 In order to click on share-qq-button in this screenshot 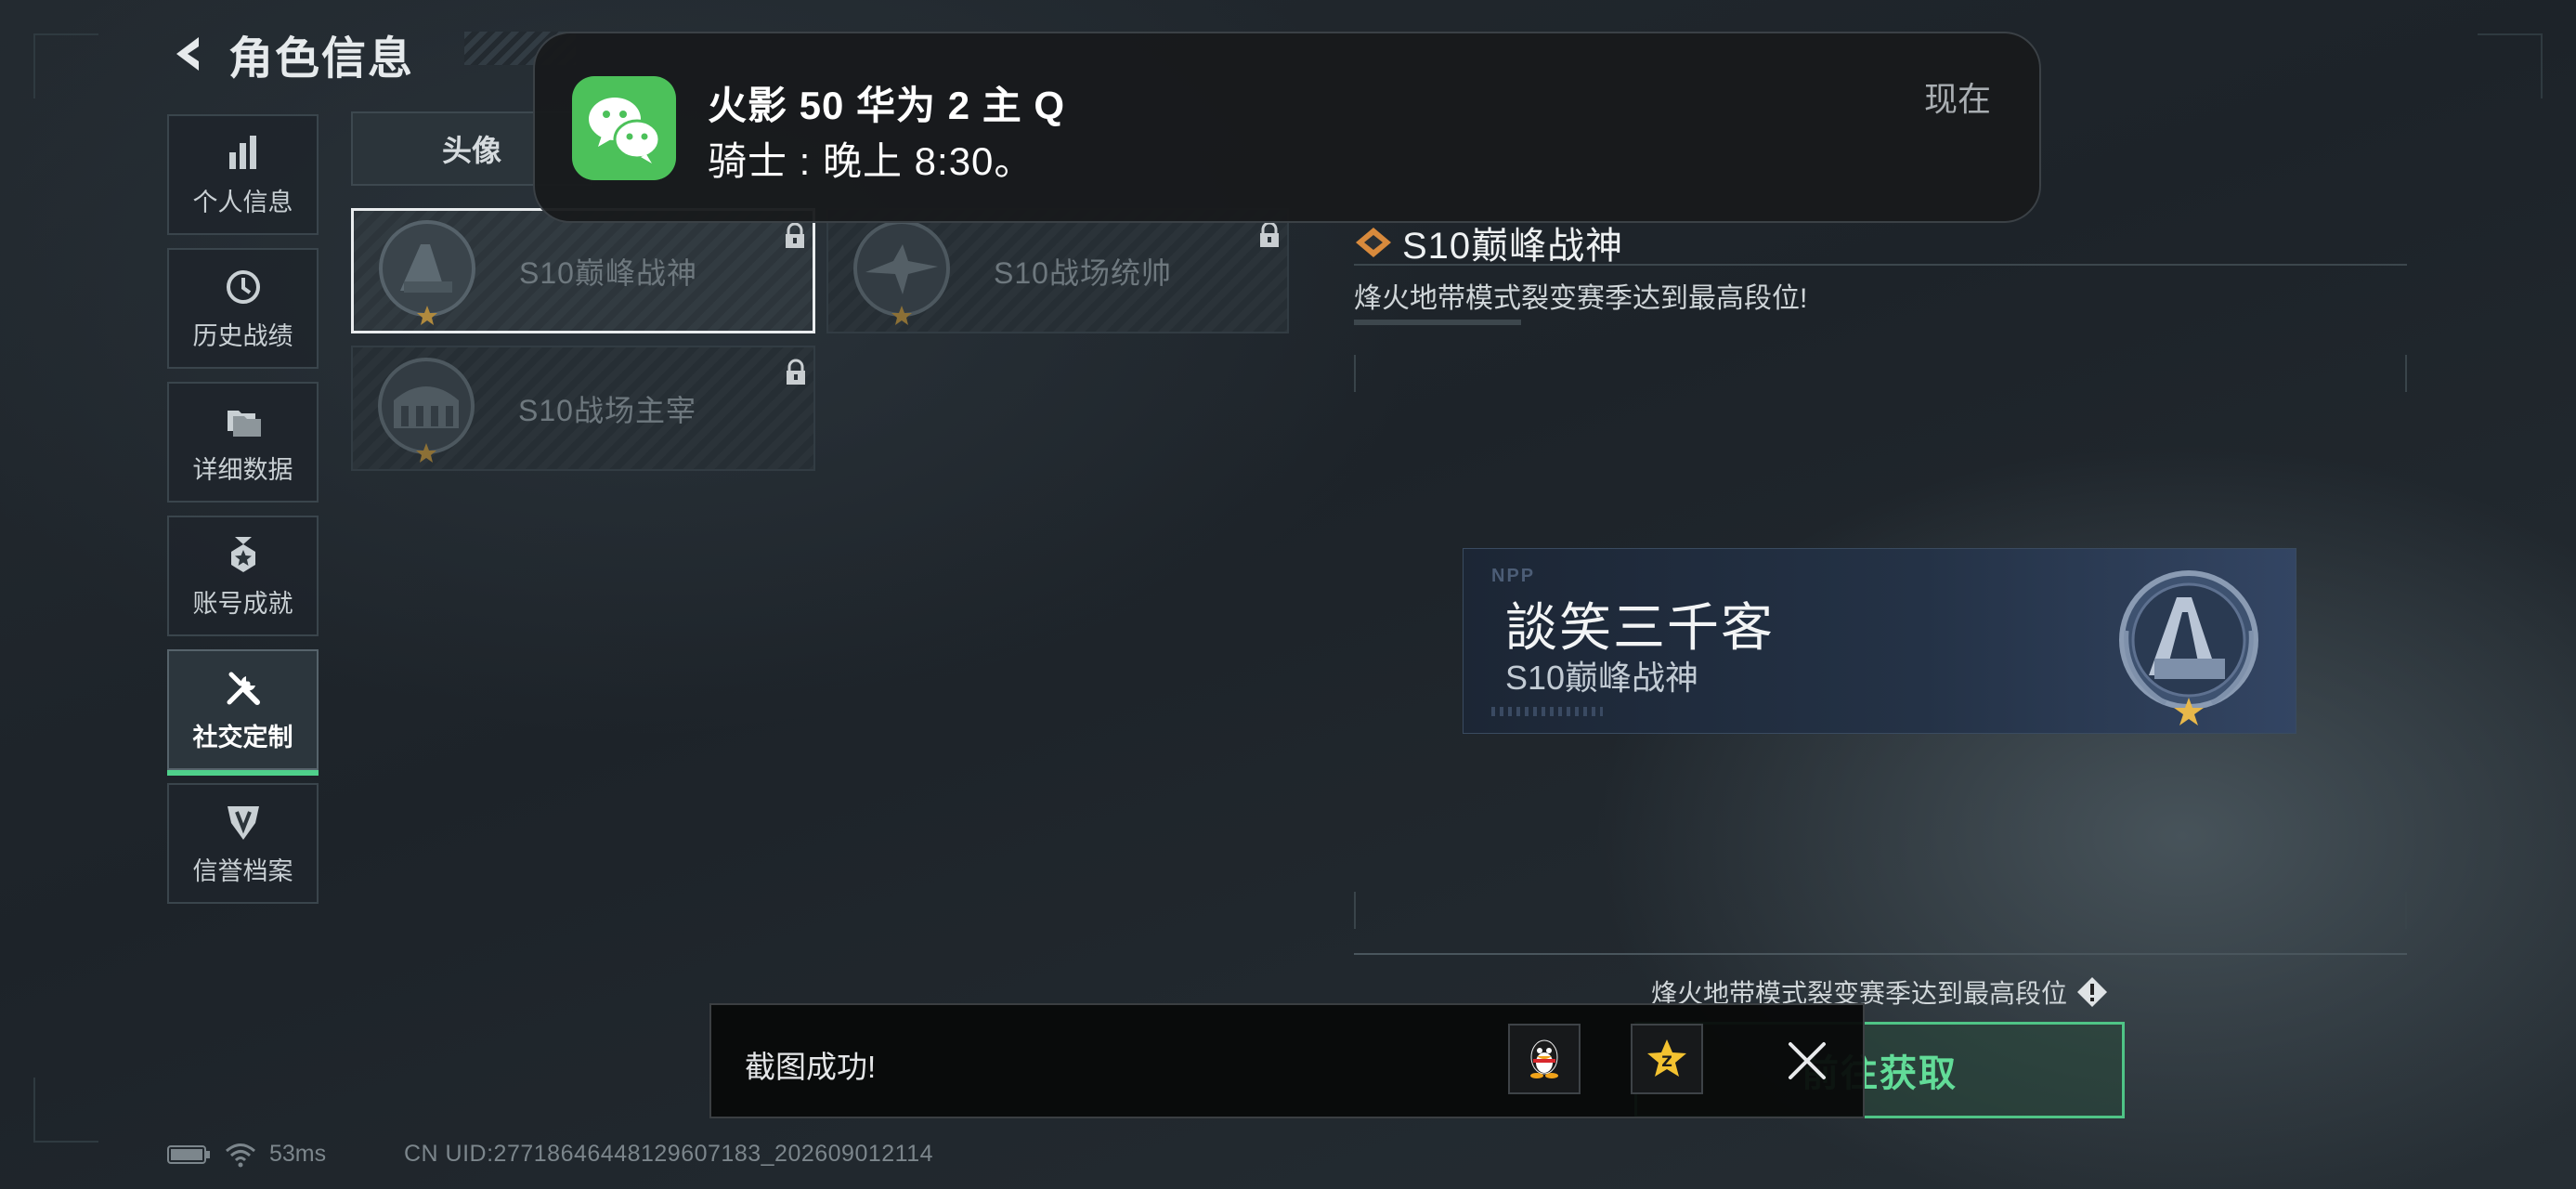, I will do `click(1544, 1059)`.